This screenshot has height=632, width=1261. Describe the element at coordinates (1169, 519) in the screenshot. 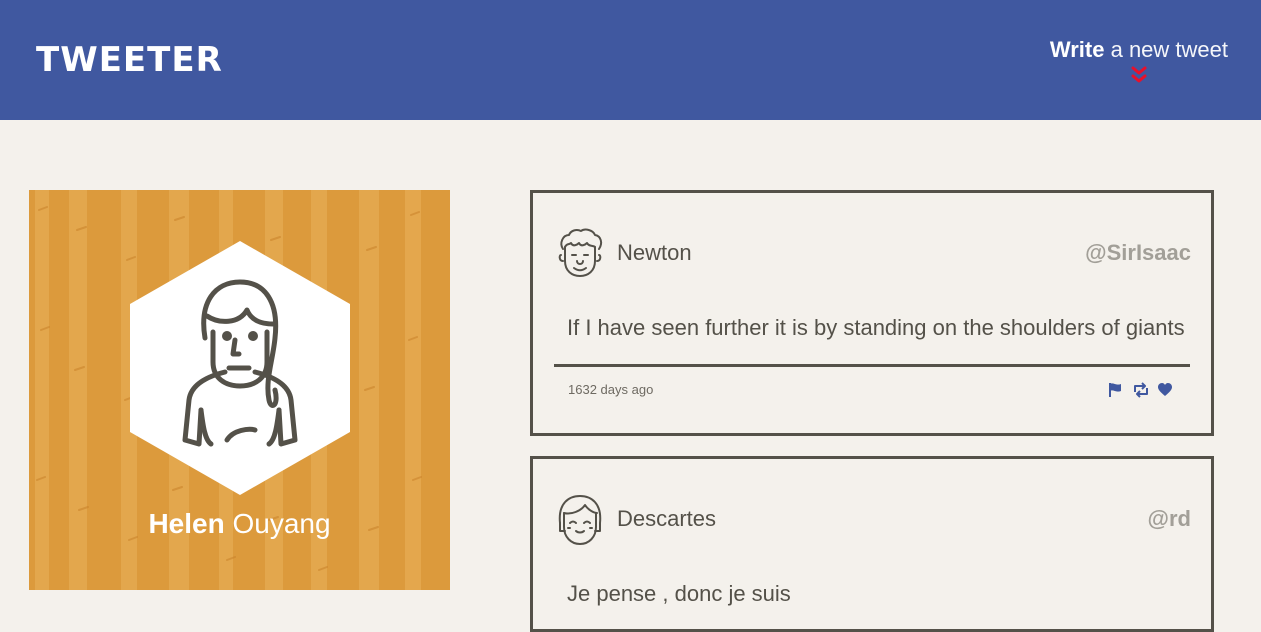

I see `tweet-author-handle: @rd` at that location.